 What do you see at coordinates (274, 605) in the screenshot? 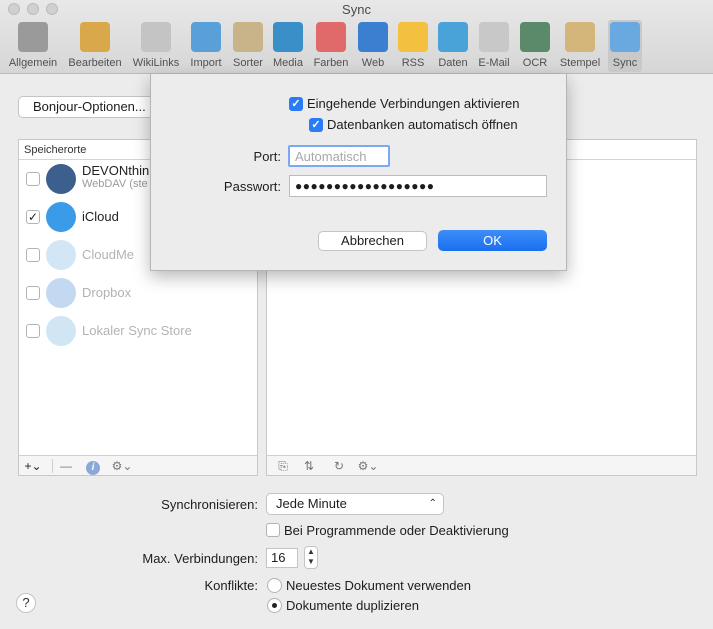
I see `conflict-duplicate-radio` at bounding box center [274, 605].